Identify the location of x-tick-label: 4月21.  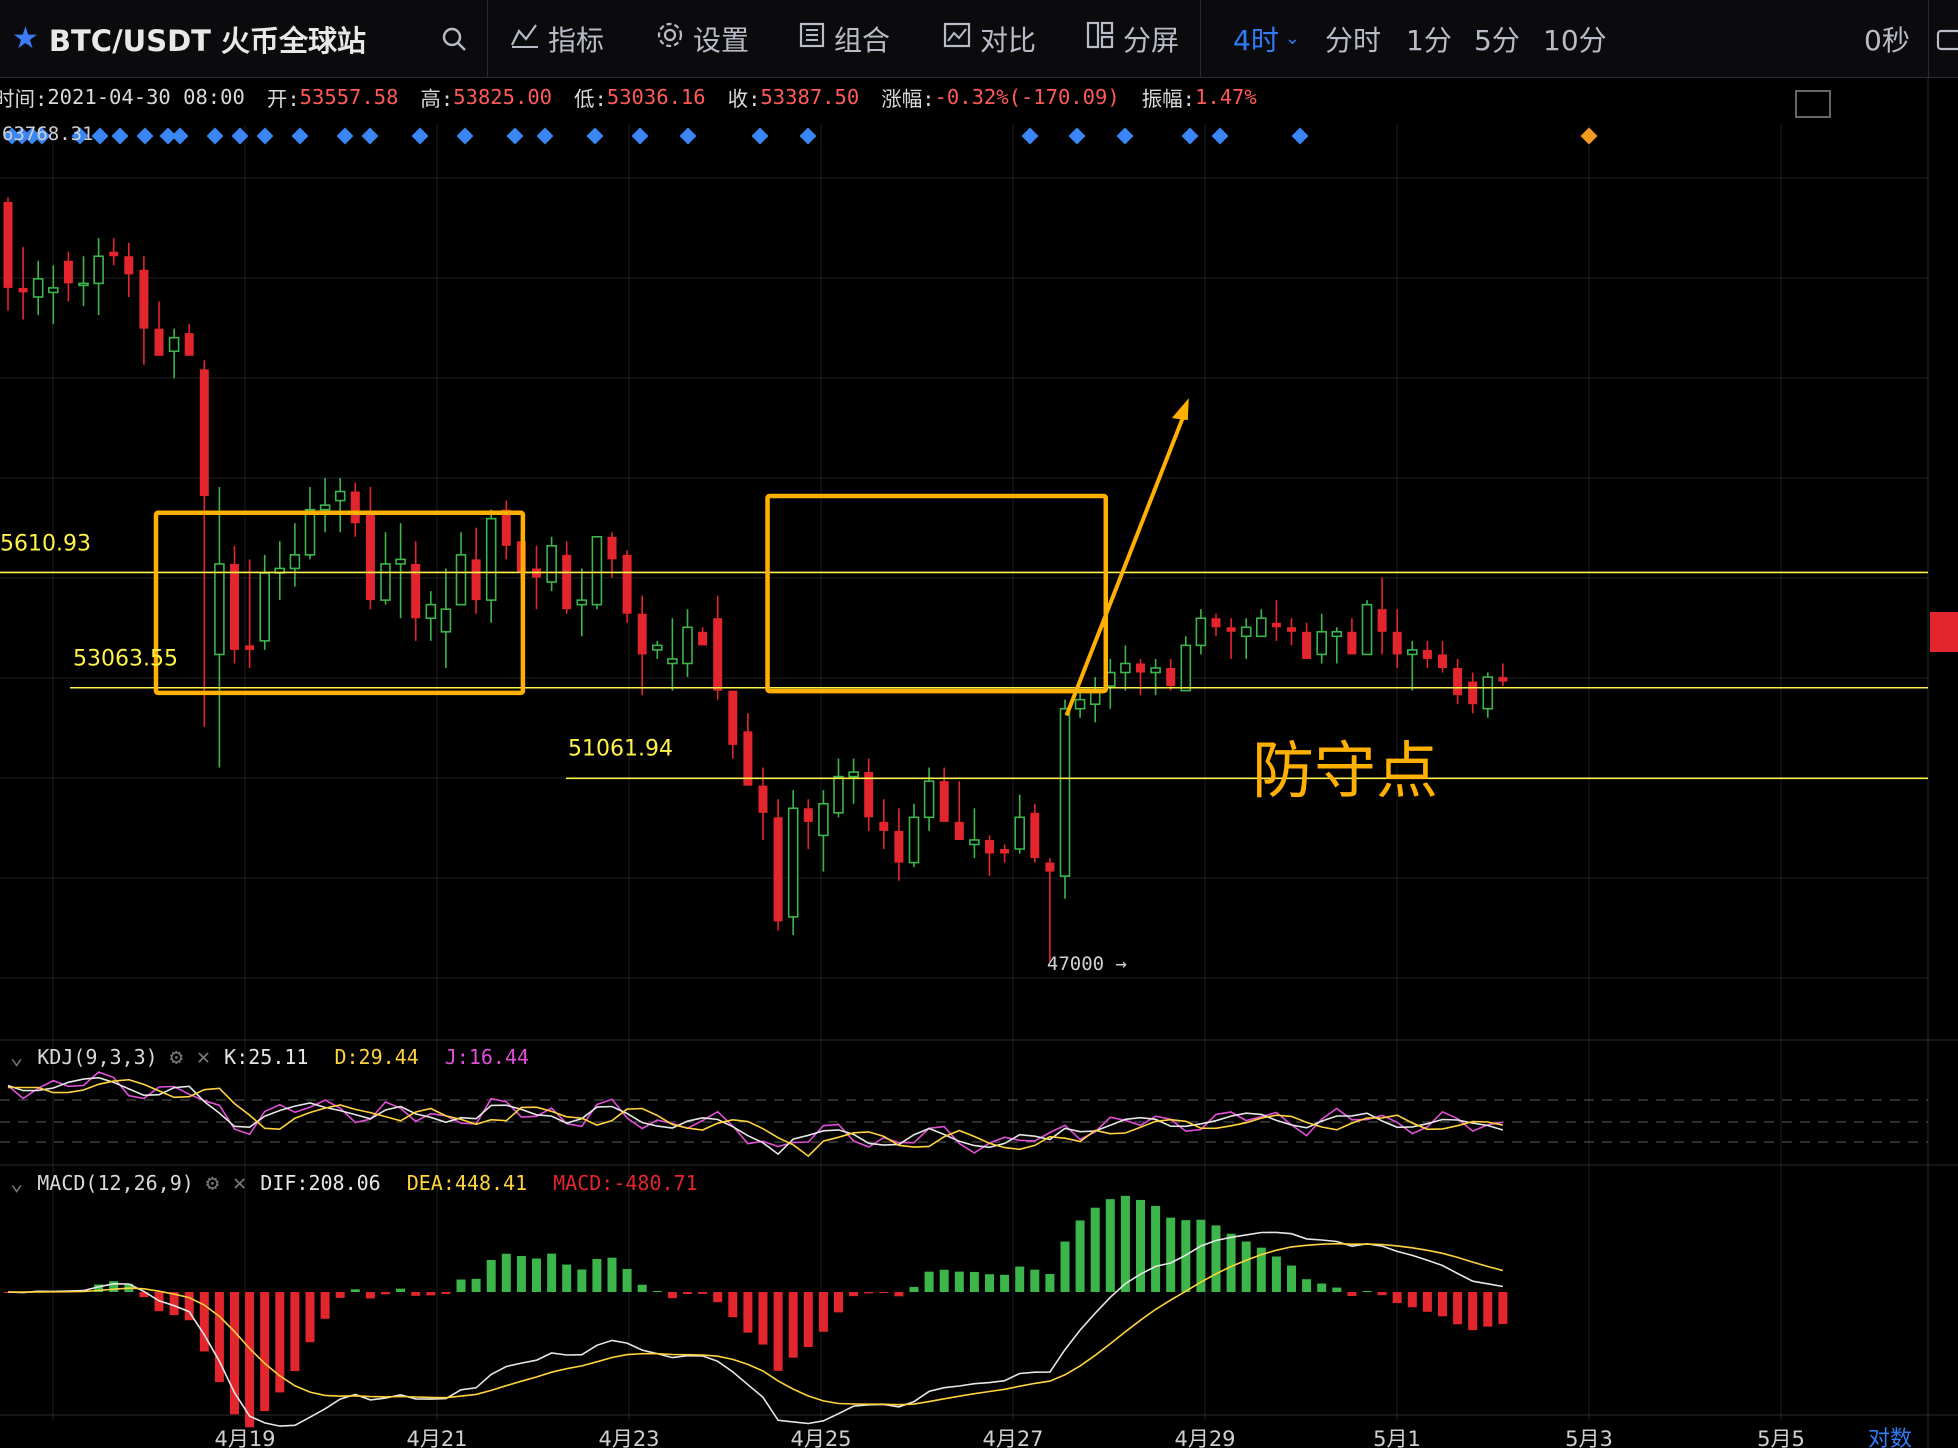
(436, 1437).